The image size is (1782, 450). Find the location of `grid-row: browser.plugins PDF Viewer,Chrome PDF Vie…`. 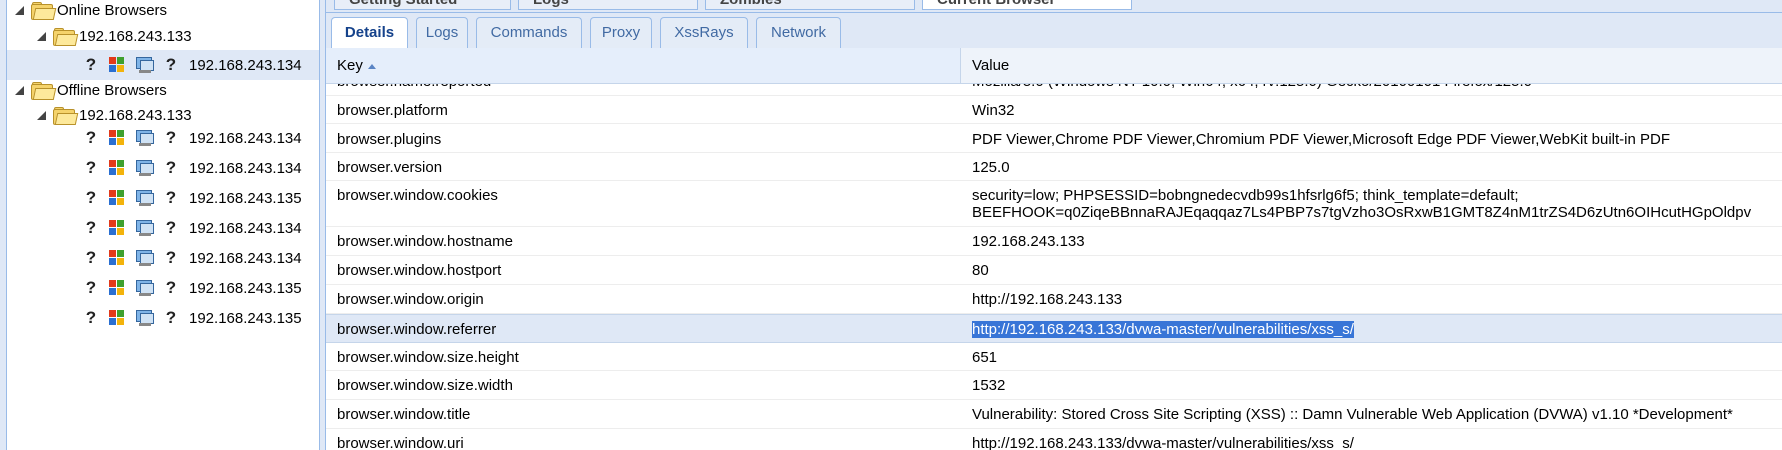

grid-row: browser.plugins PDF Viewer,Chrome PDF Vie… is located at coordinates (1054, 138).